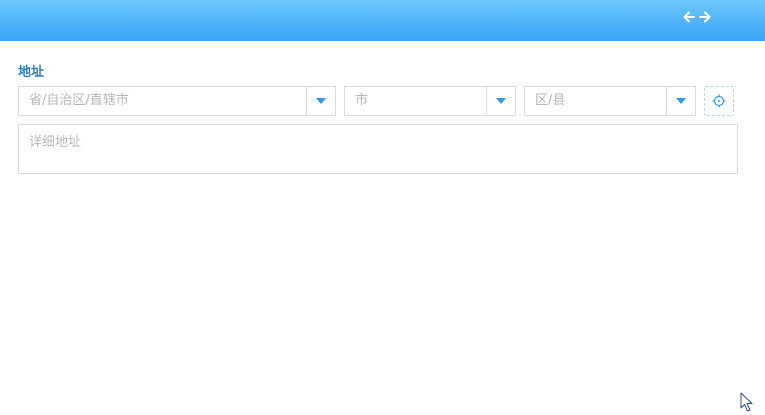  I want to click on crosshair-icon, so click(719, 101).